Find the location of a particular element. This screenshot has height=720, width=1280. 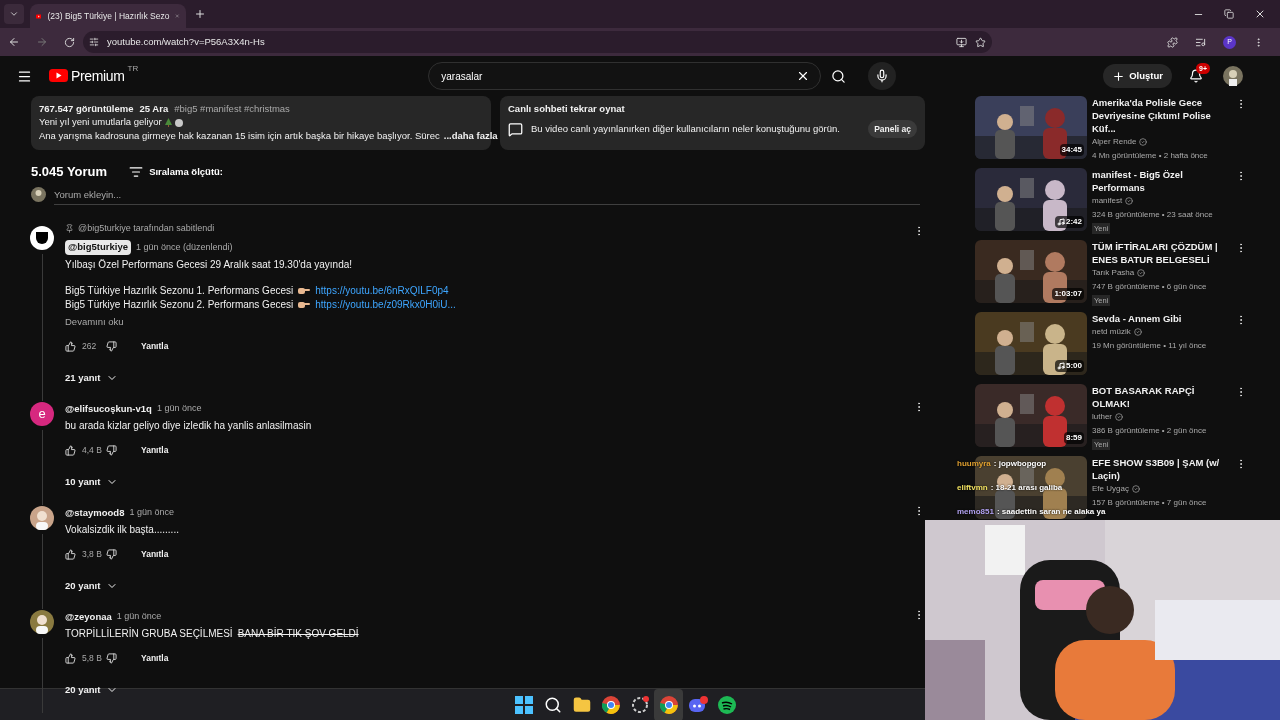

duration-badge: 34:45 is located at coordinates (1071, 150).